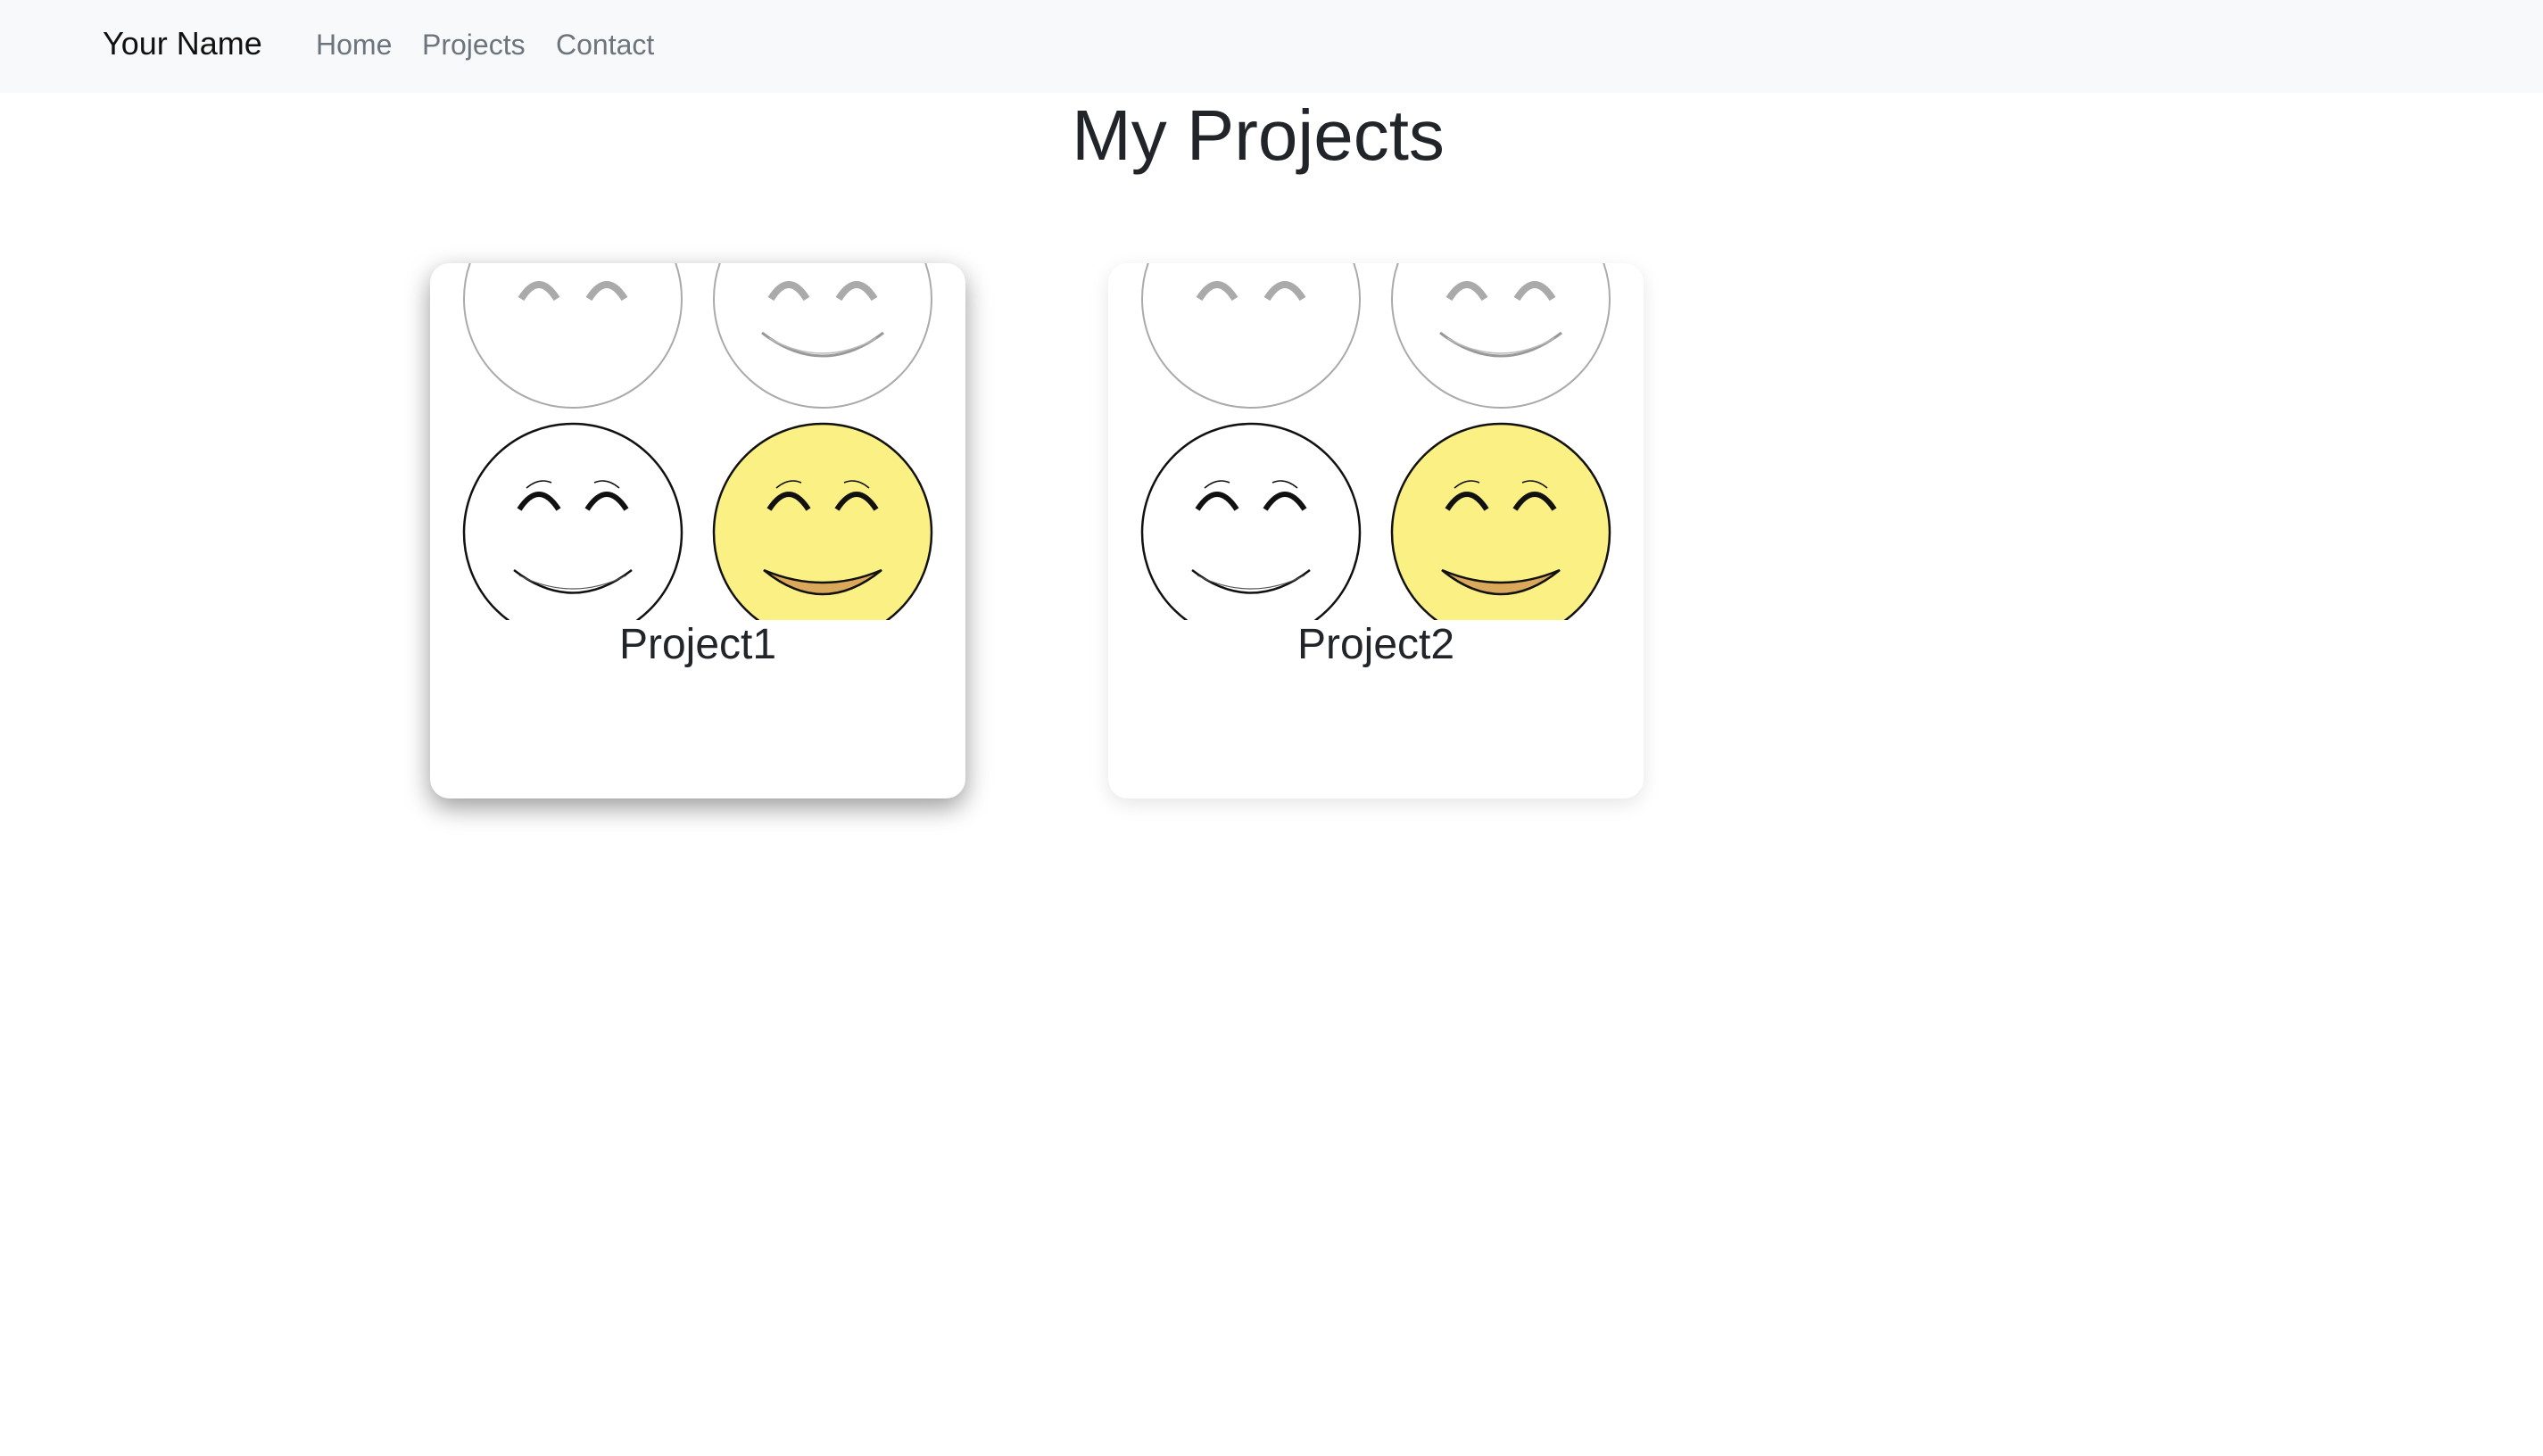 This screenshot has height=1456, width=2543. I want to click on project-card-1: Project1, so click(697, 530).